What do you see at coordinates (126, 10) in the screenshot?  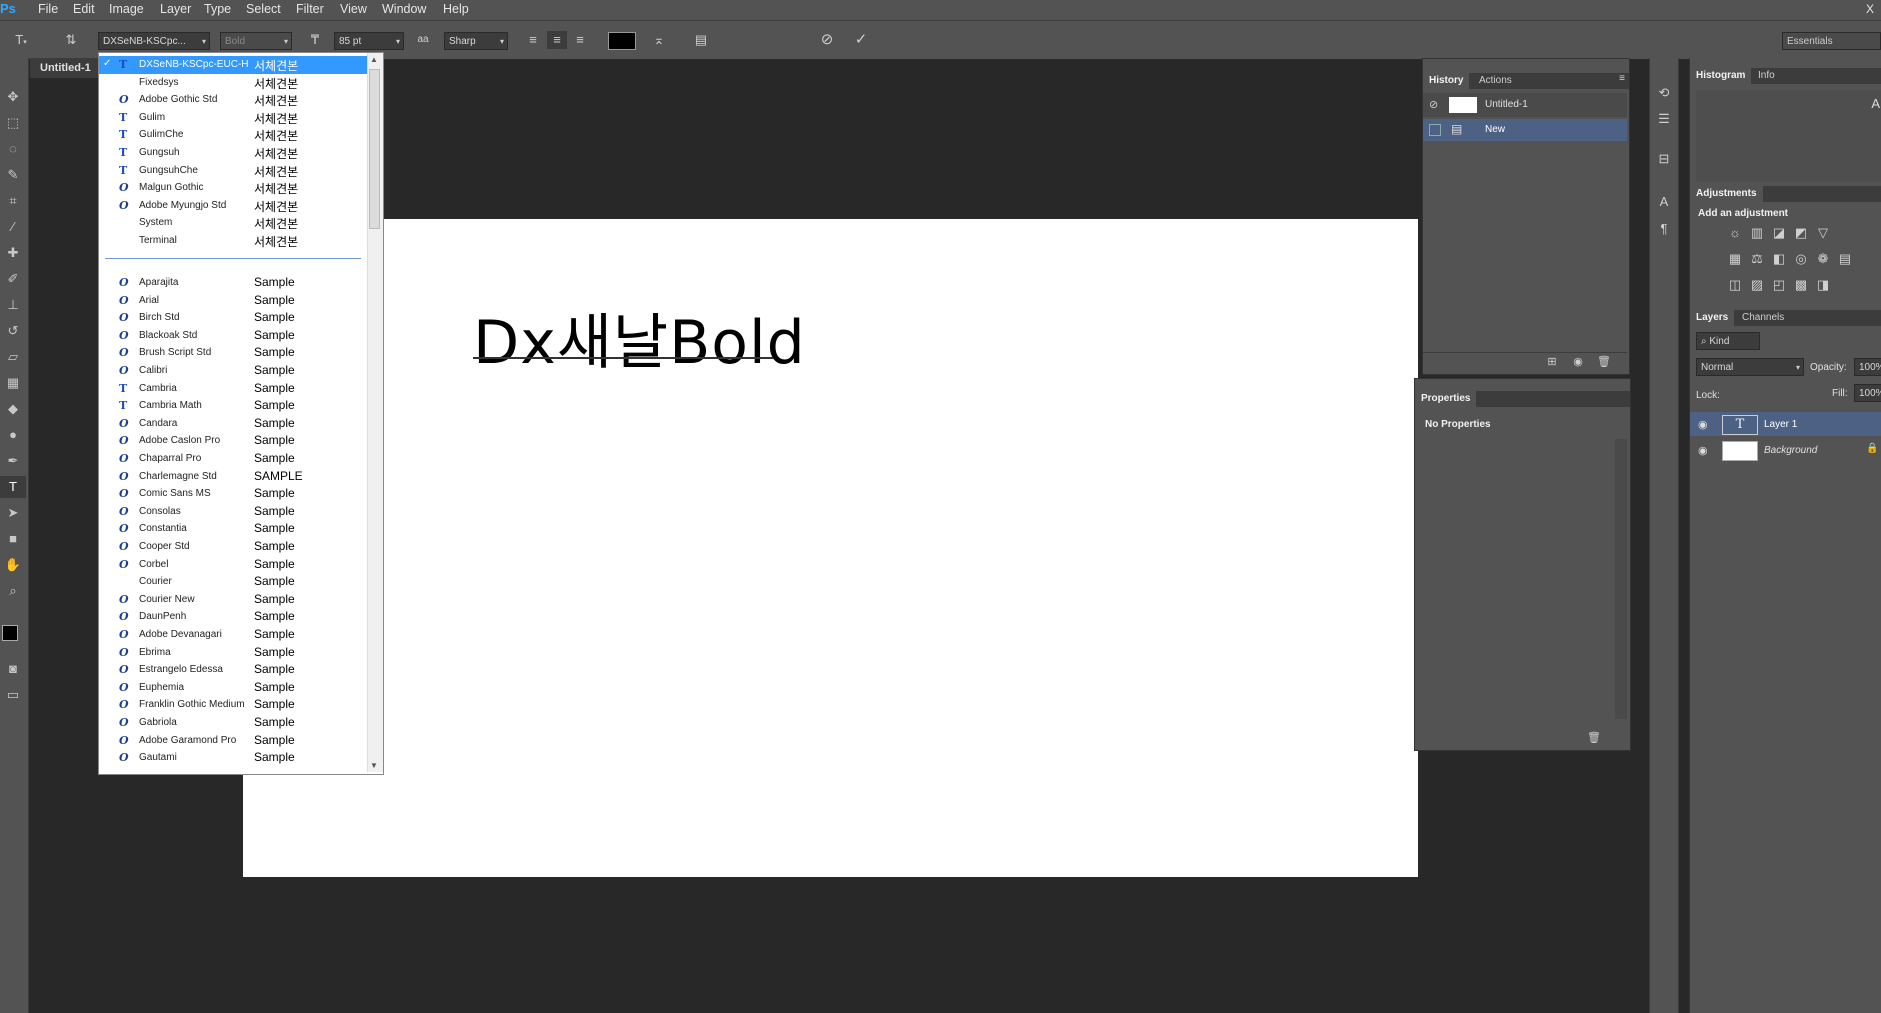 I see `menu-image: Image` at bounding box center [126, 10].